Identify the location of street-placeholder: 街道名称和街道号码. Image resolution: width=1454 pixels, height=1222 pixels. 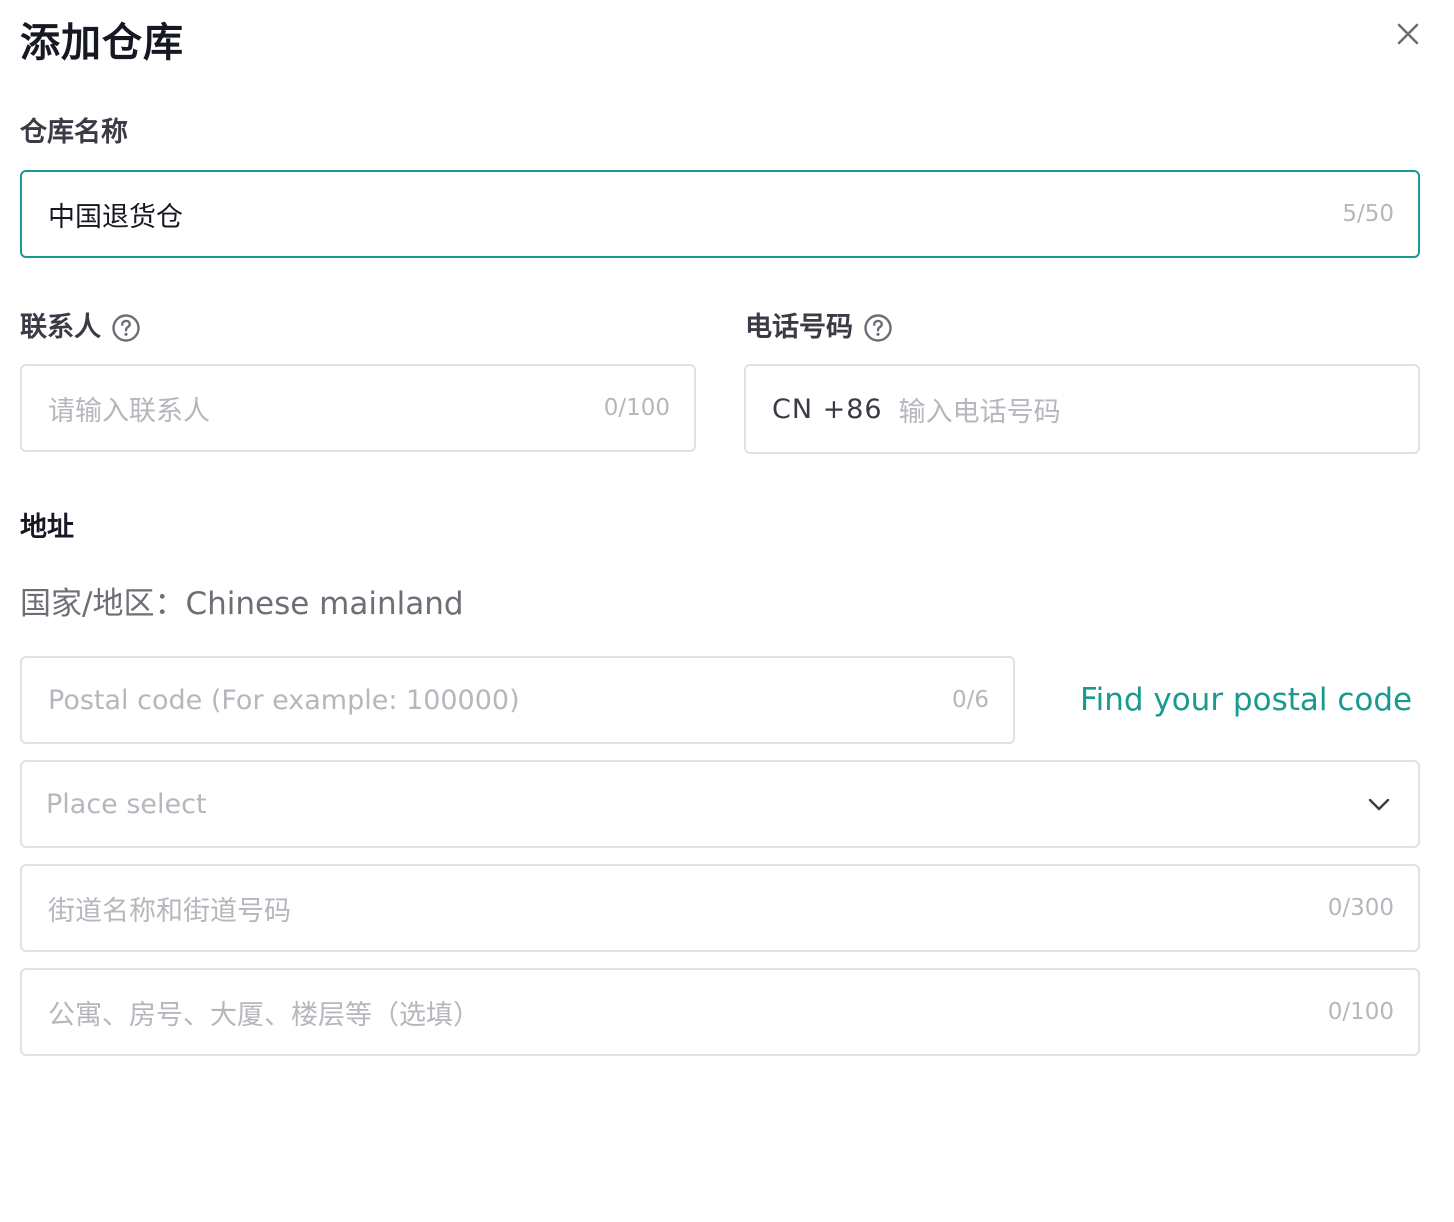
(169, 911).